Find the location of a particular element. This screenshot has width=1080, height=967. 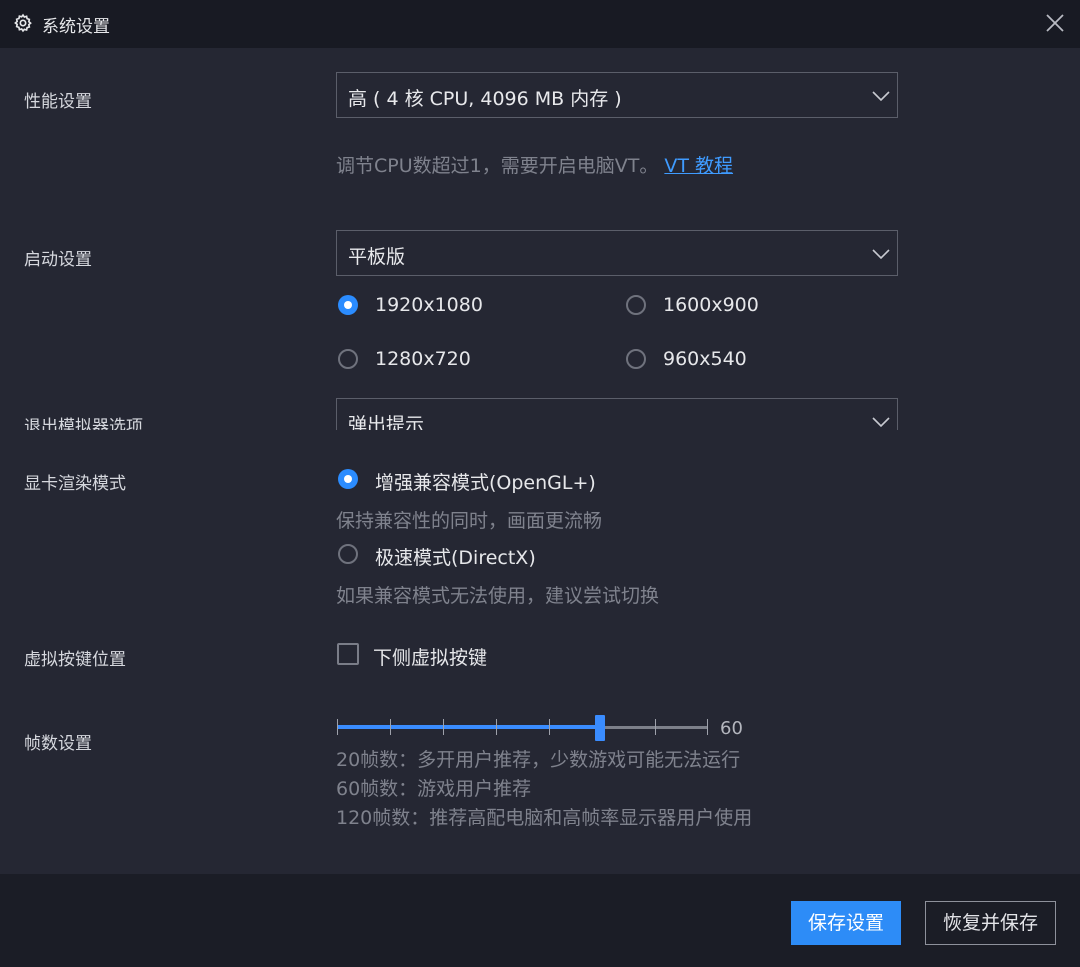

performance-select: 高 ( 4 核 CPU, 4096 MB 内存 ) is located at coordinates (617, 95).